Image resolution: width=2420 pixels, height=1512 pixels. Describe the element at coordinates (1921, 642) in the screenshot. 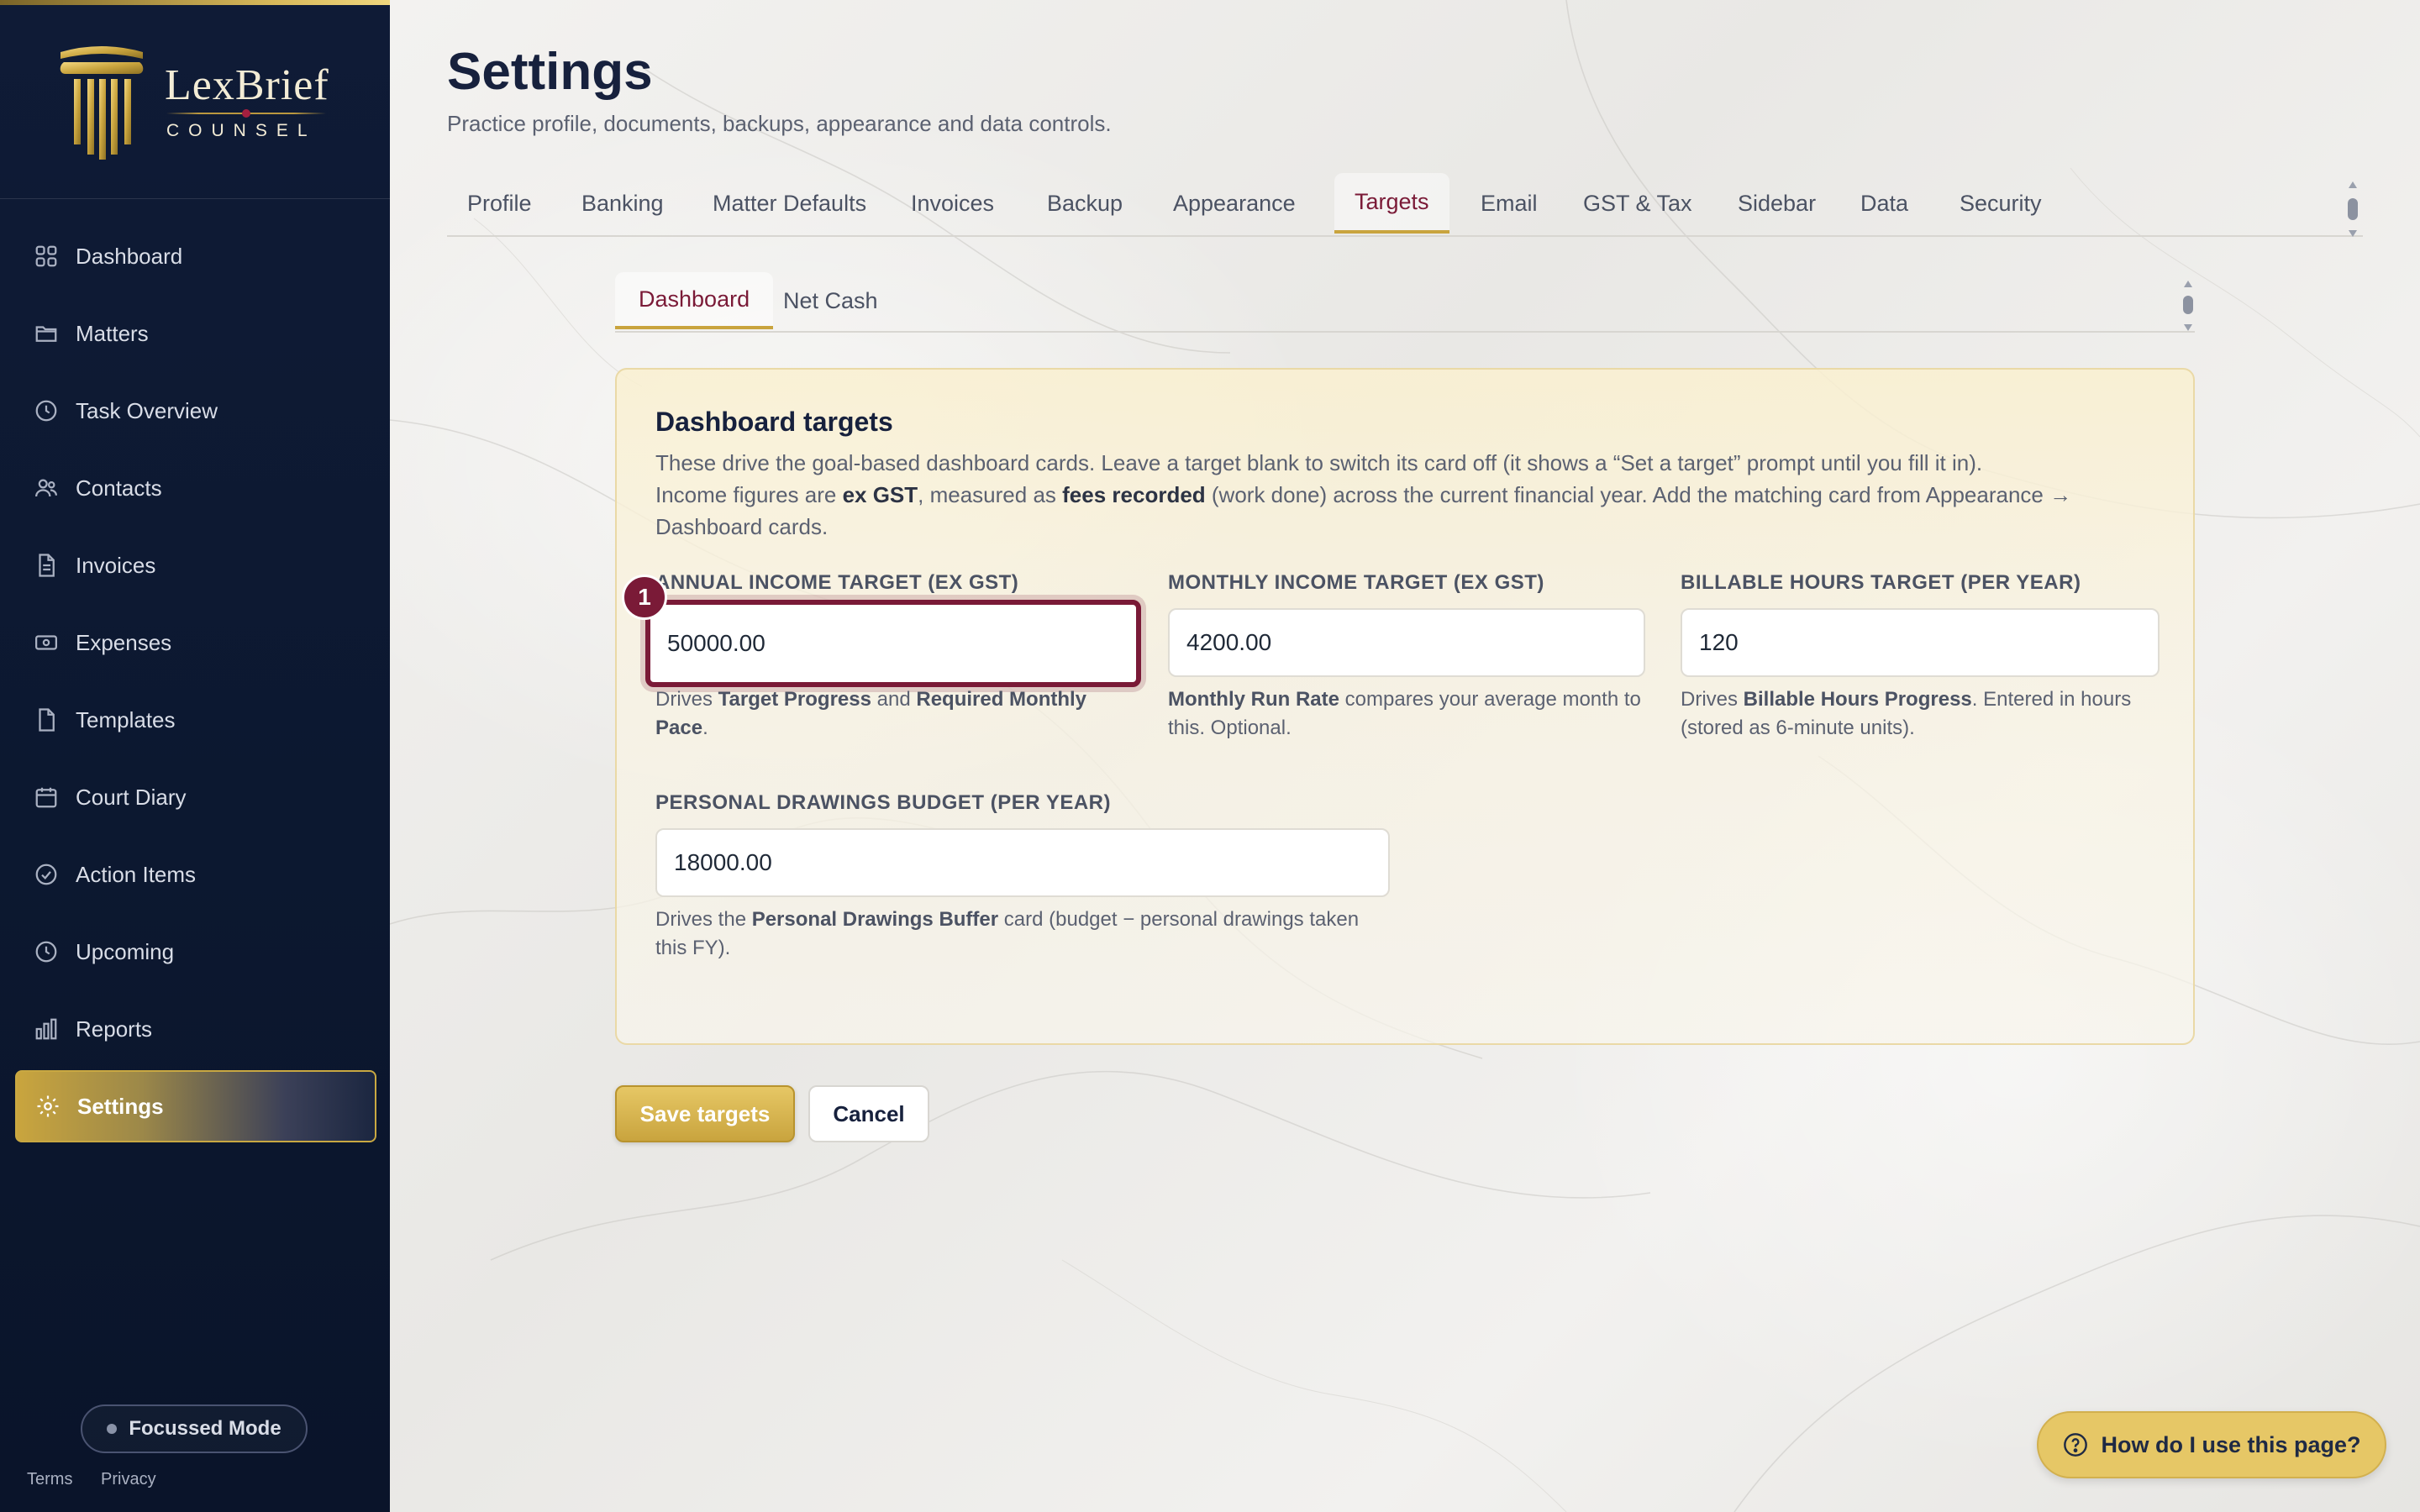

I see `billable-hours-input` at that location.